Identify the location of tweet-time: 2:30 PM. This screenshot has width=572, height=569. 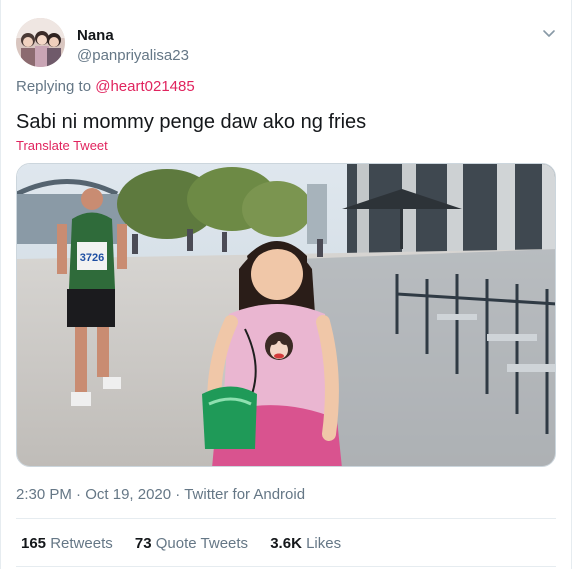
(44, 494).